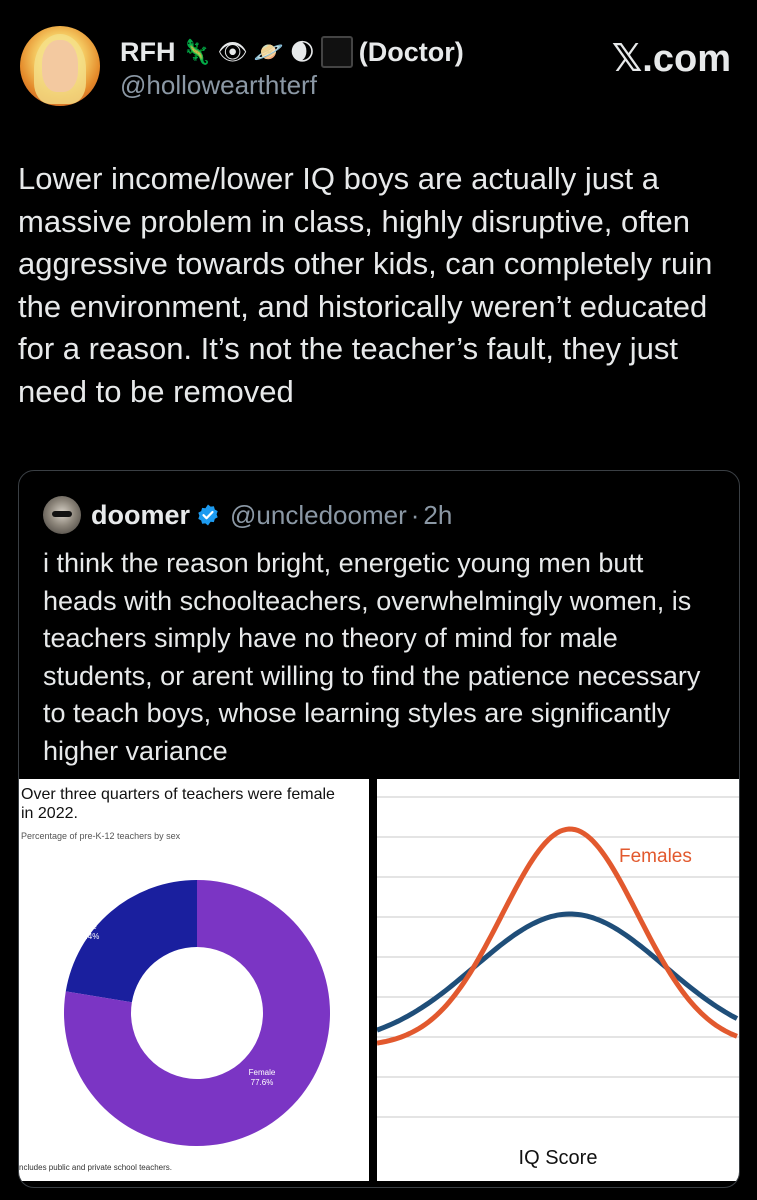 The height and width of the screenshot is (1200, 757). Describe the element at coordinates (131, 941) in the screenshot. I see `donut-slice-male` at that location.